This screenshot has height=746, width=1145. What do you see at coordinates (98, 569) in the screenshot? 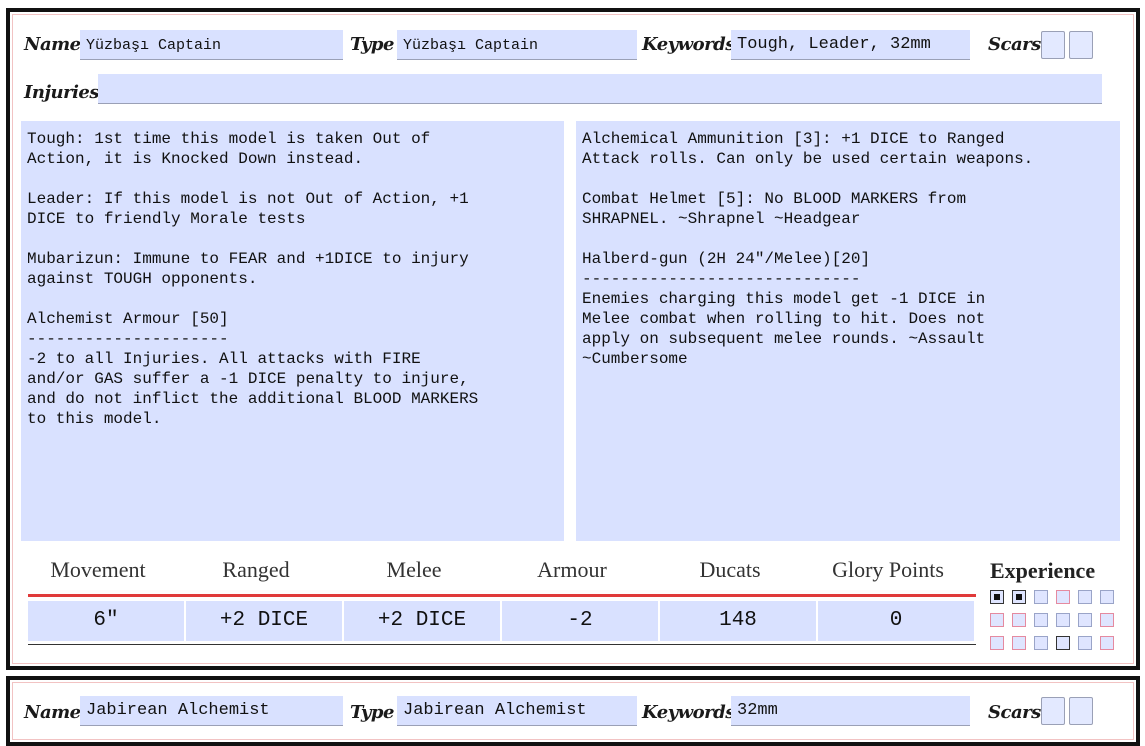
I see `movement-header: Movement` at bounding box center [98, 569].